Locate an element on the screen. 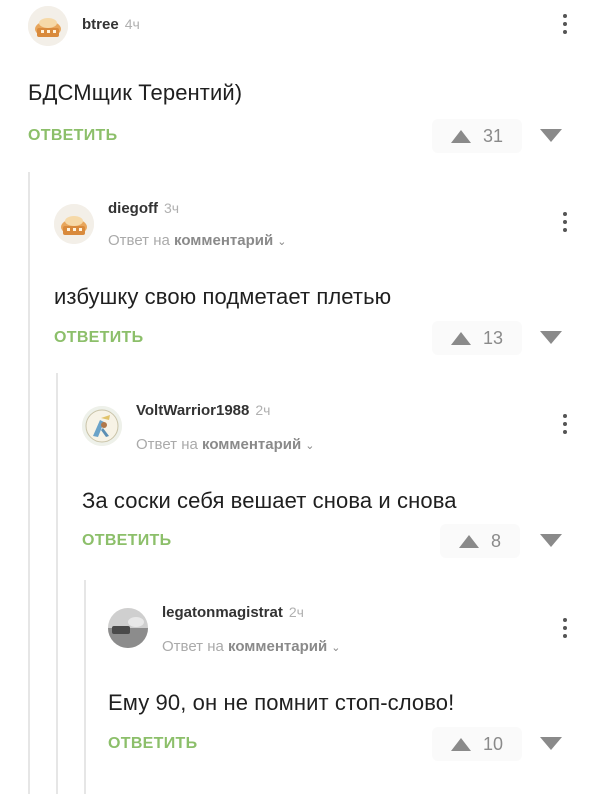  author-name: legatonmagistrat is located at coordinates (222, 612).